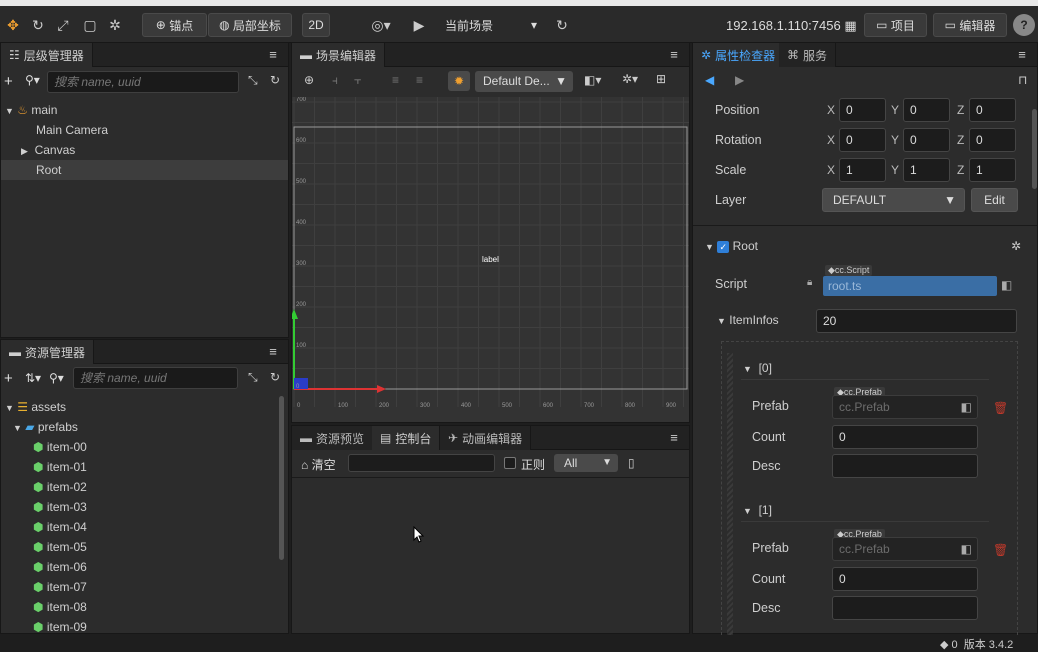  I want to click on layer-edit-button: Edit, so click(994, 200).